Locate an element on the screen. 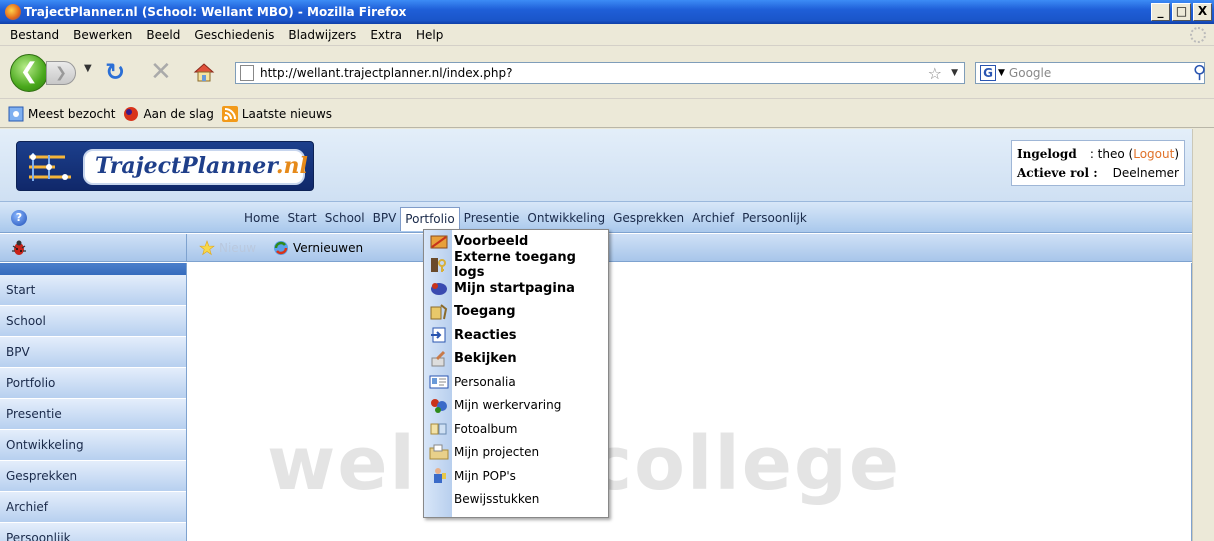  refresh-icon is located at coordinates (281, 248).